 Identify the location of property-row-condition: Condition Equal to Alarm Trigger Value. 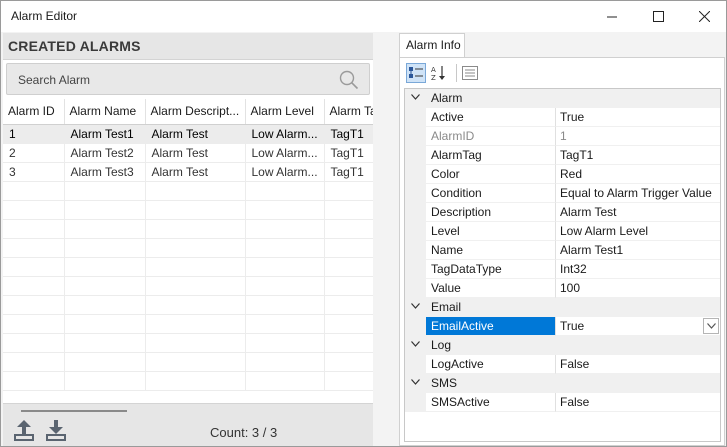
(562, 193).